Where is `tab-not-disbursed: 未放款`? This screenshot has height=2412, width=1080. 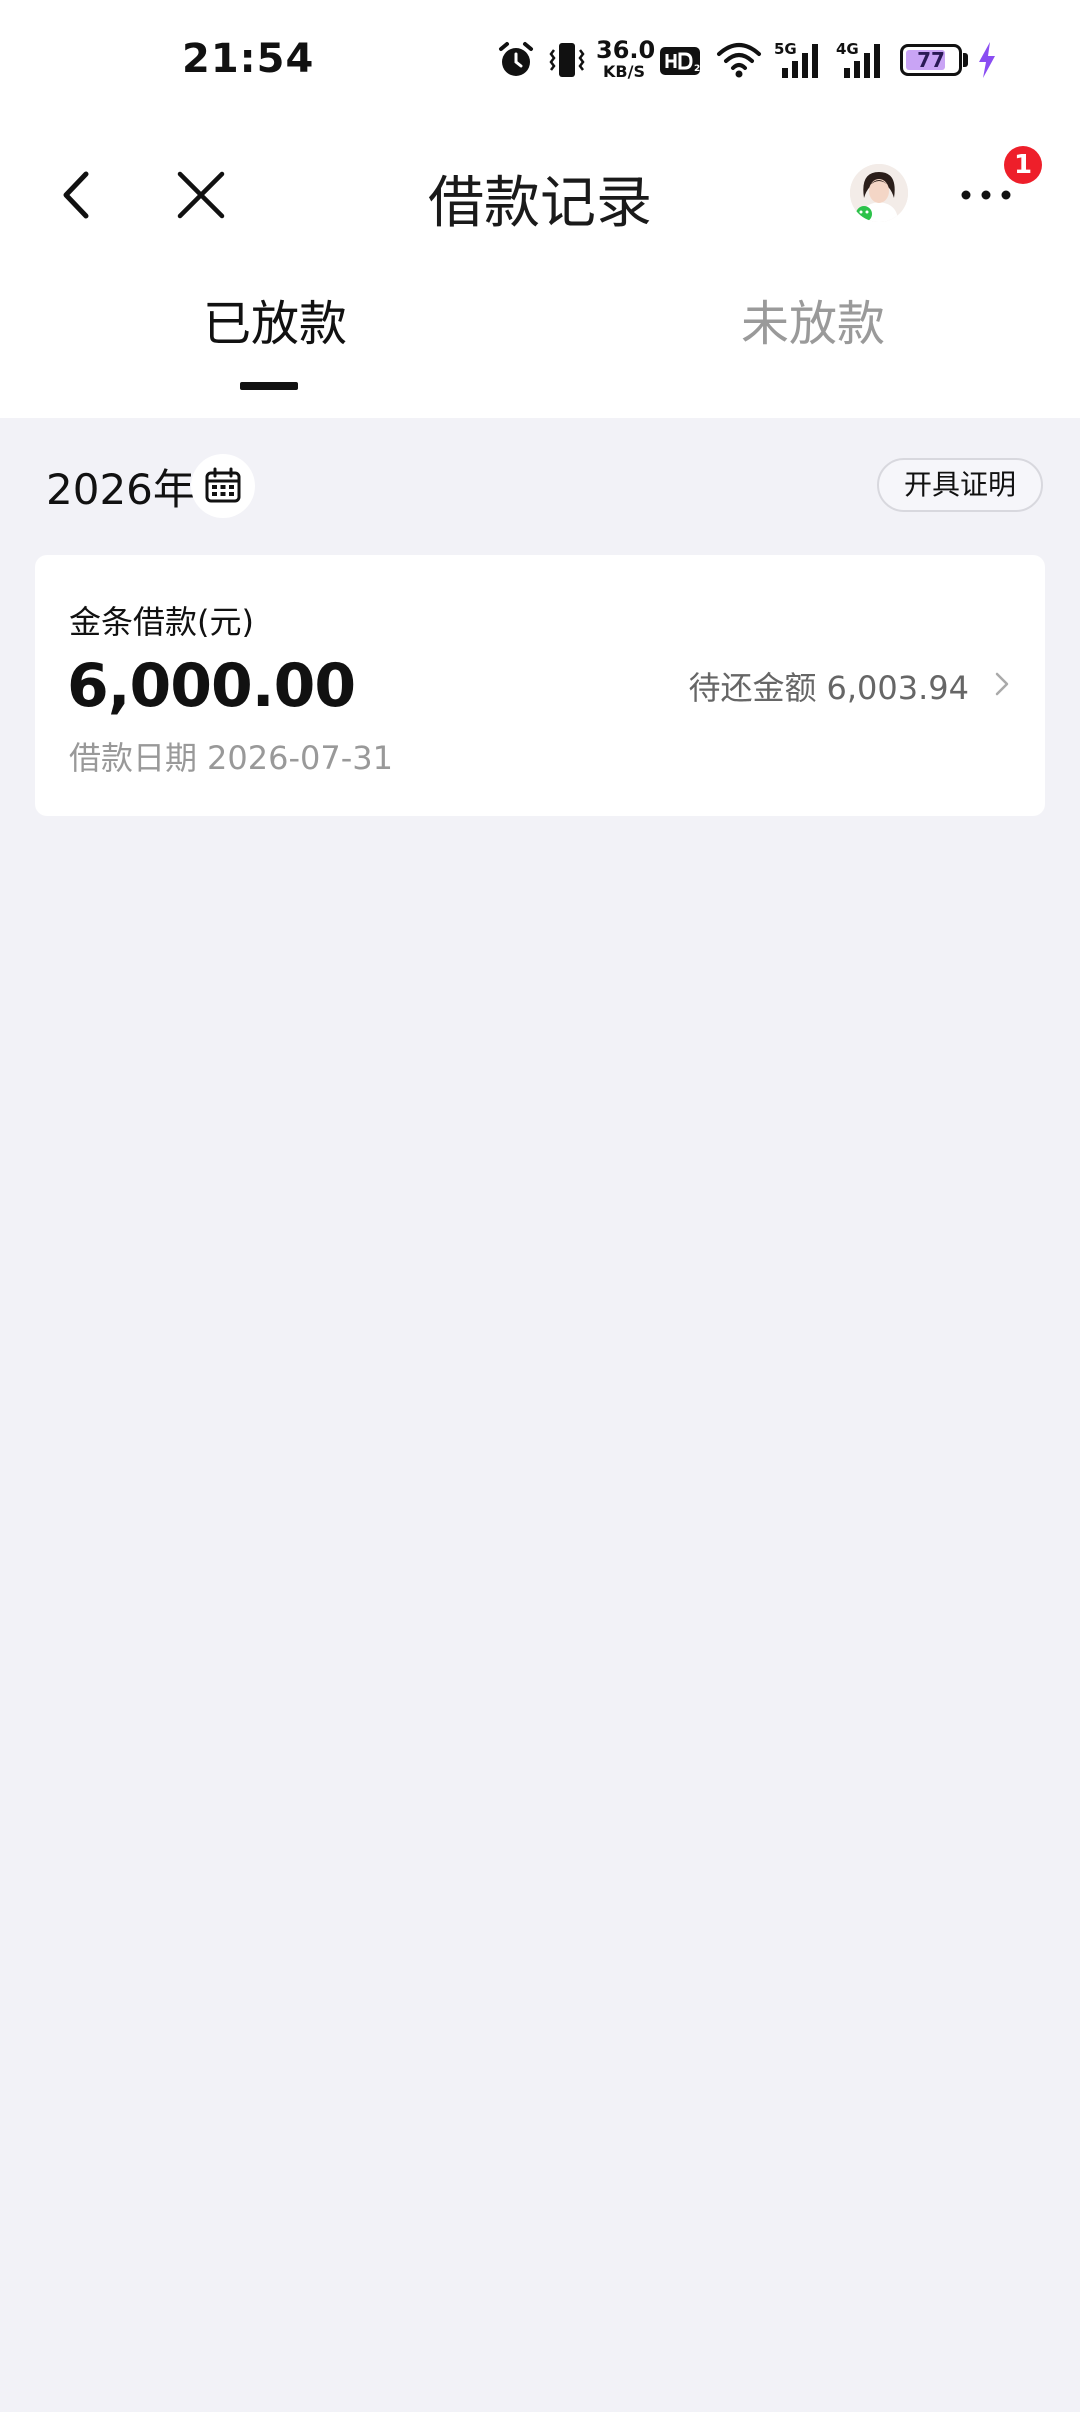 tab-not-disbursed: 未放款 is located at coordinates (813, 324).